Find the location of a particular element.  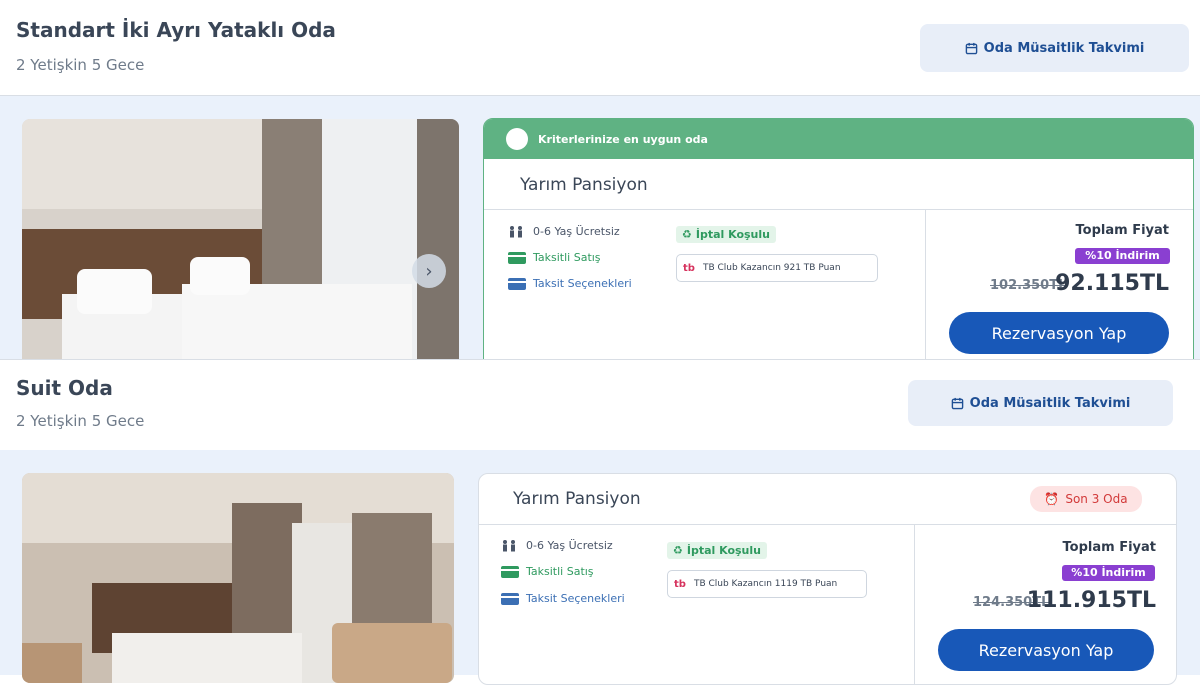

room-title: Suit Oda is located at coordinates (64, 388).